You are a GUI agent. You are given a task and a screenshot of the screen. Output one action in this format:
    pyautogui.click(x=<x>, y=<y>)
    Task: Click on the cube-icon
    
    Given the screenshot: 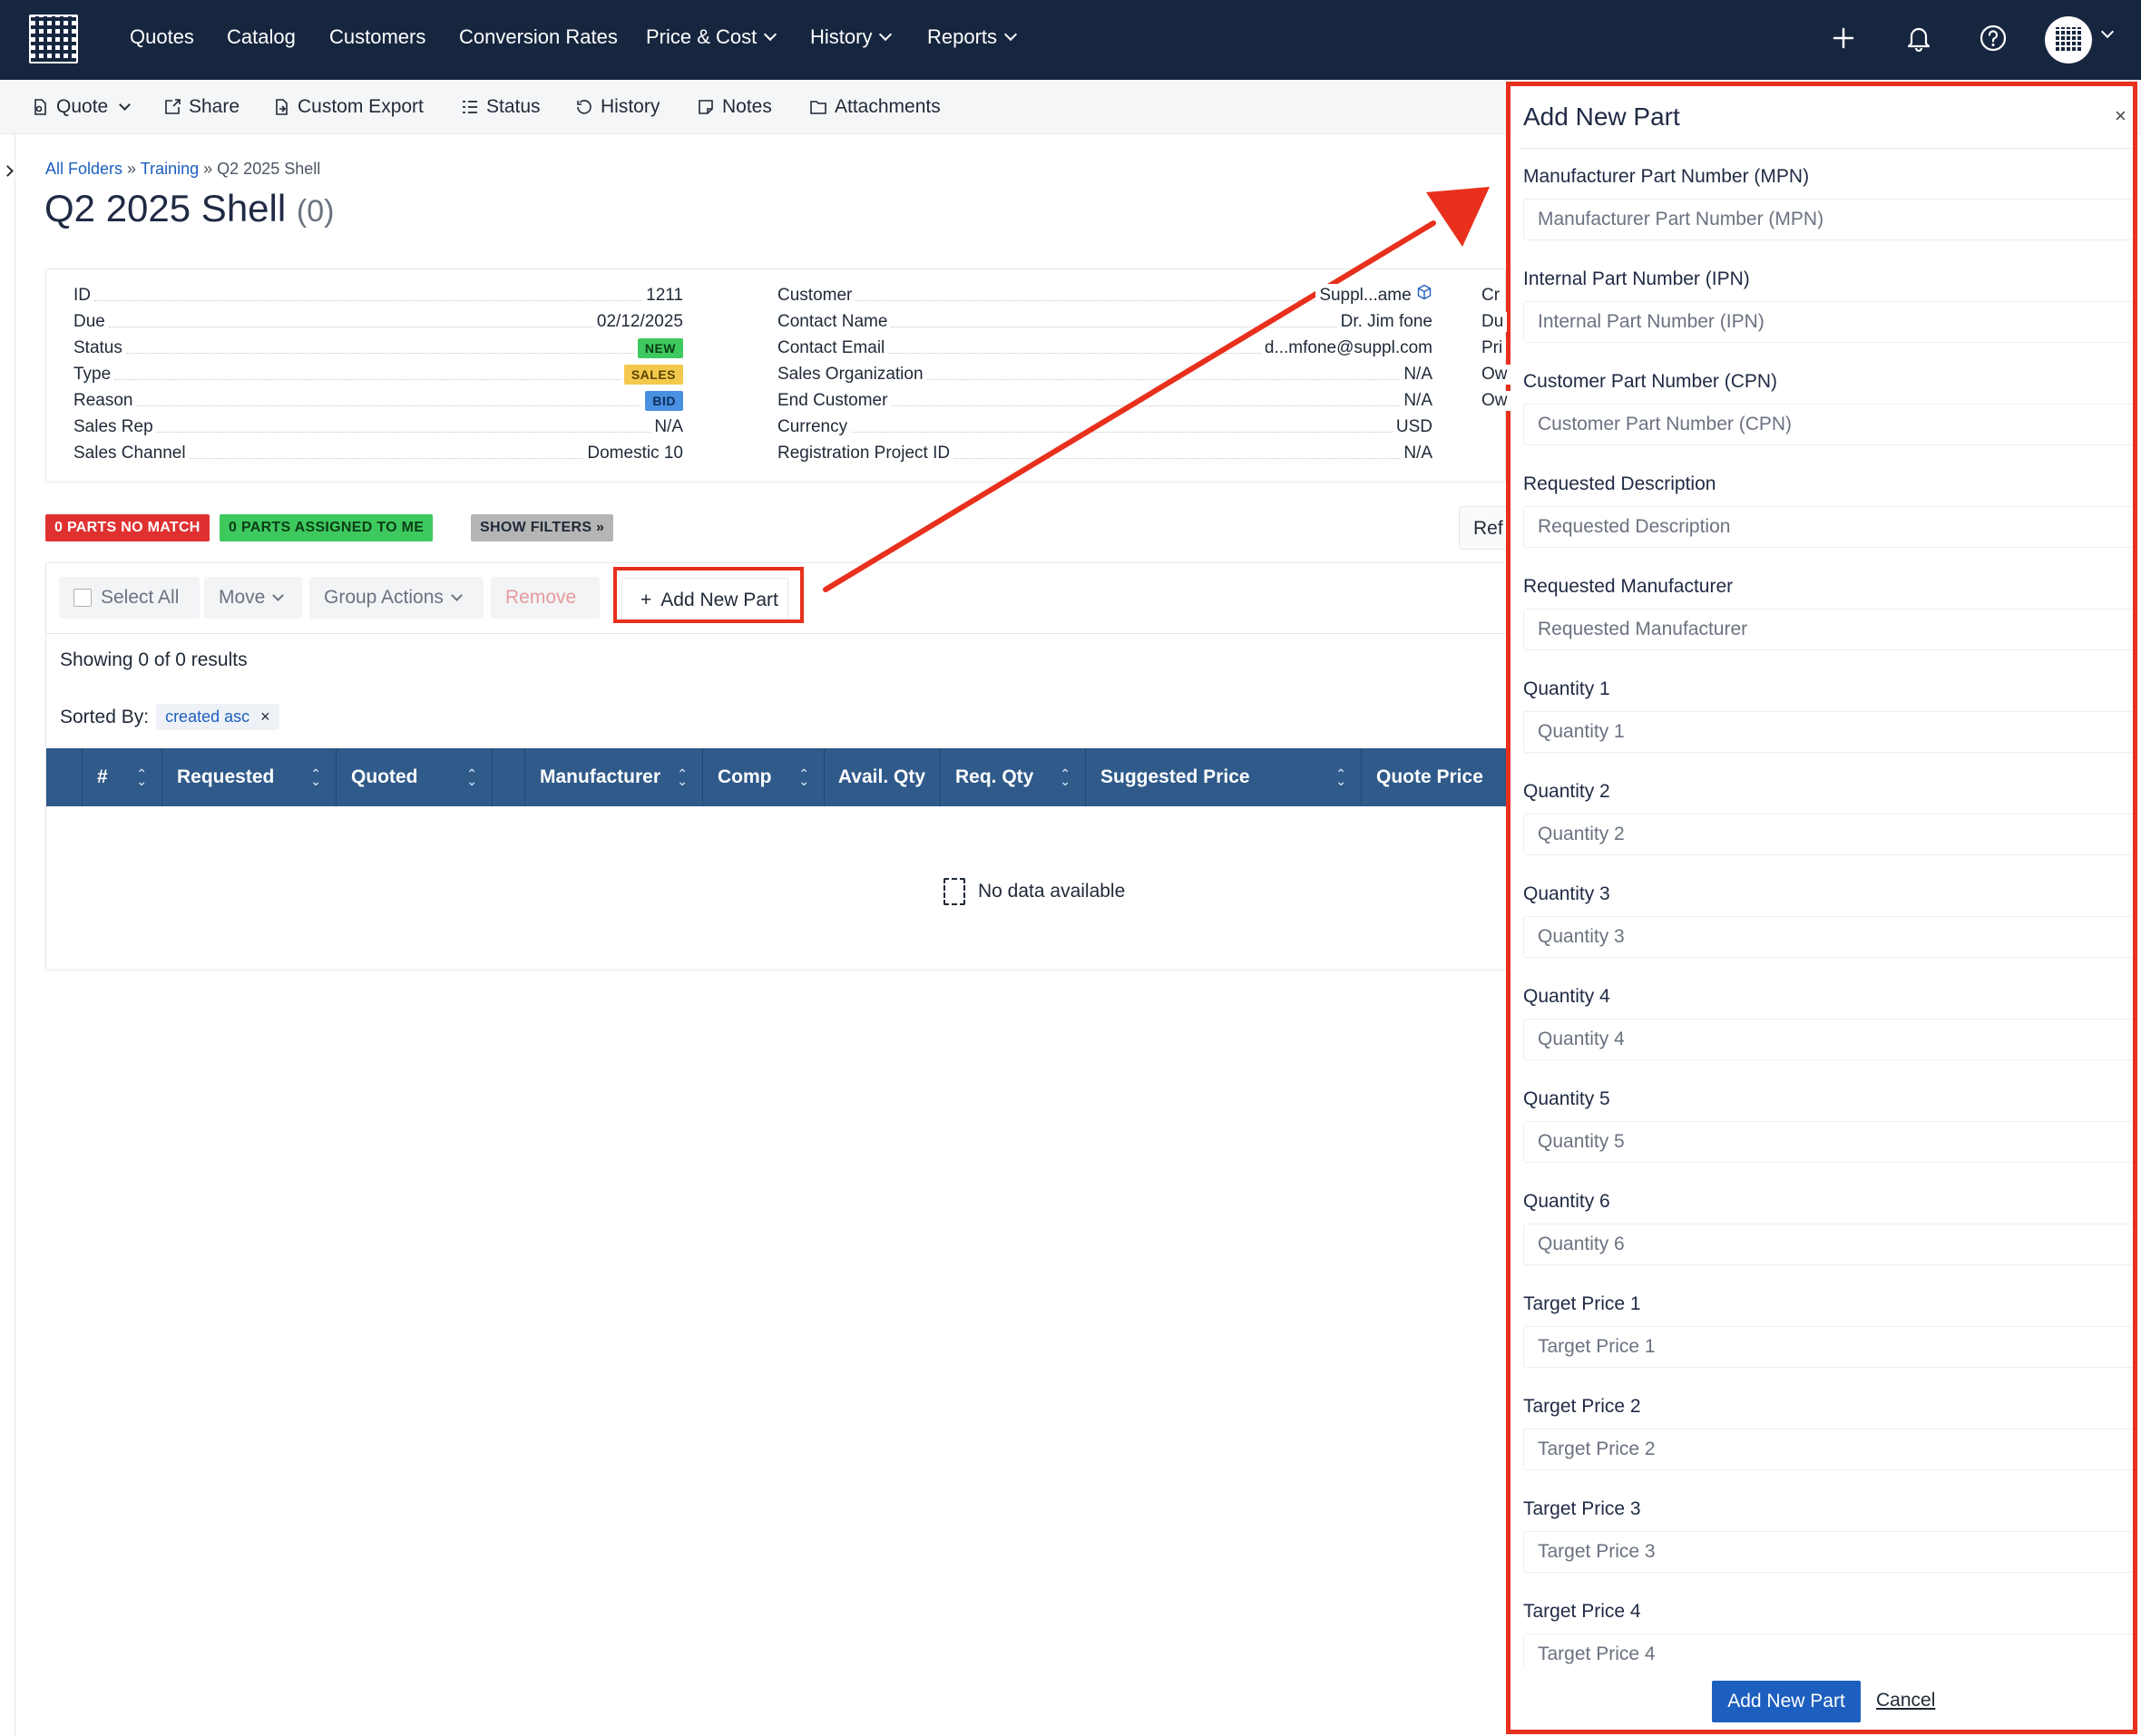 What is the action you would take?
    pyautogui.click(x=1424, y=292)
    